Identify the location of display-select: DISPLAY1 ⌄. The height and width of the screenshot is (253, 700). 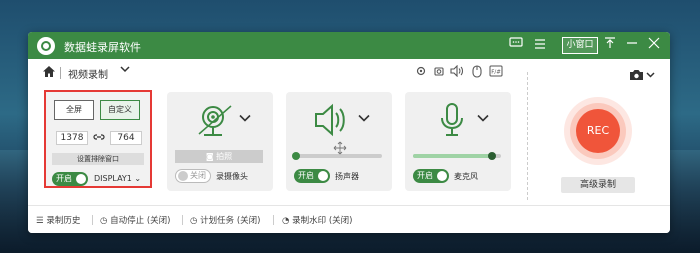
(117, 178).